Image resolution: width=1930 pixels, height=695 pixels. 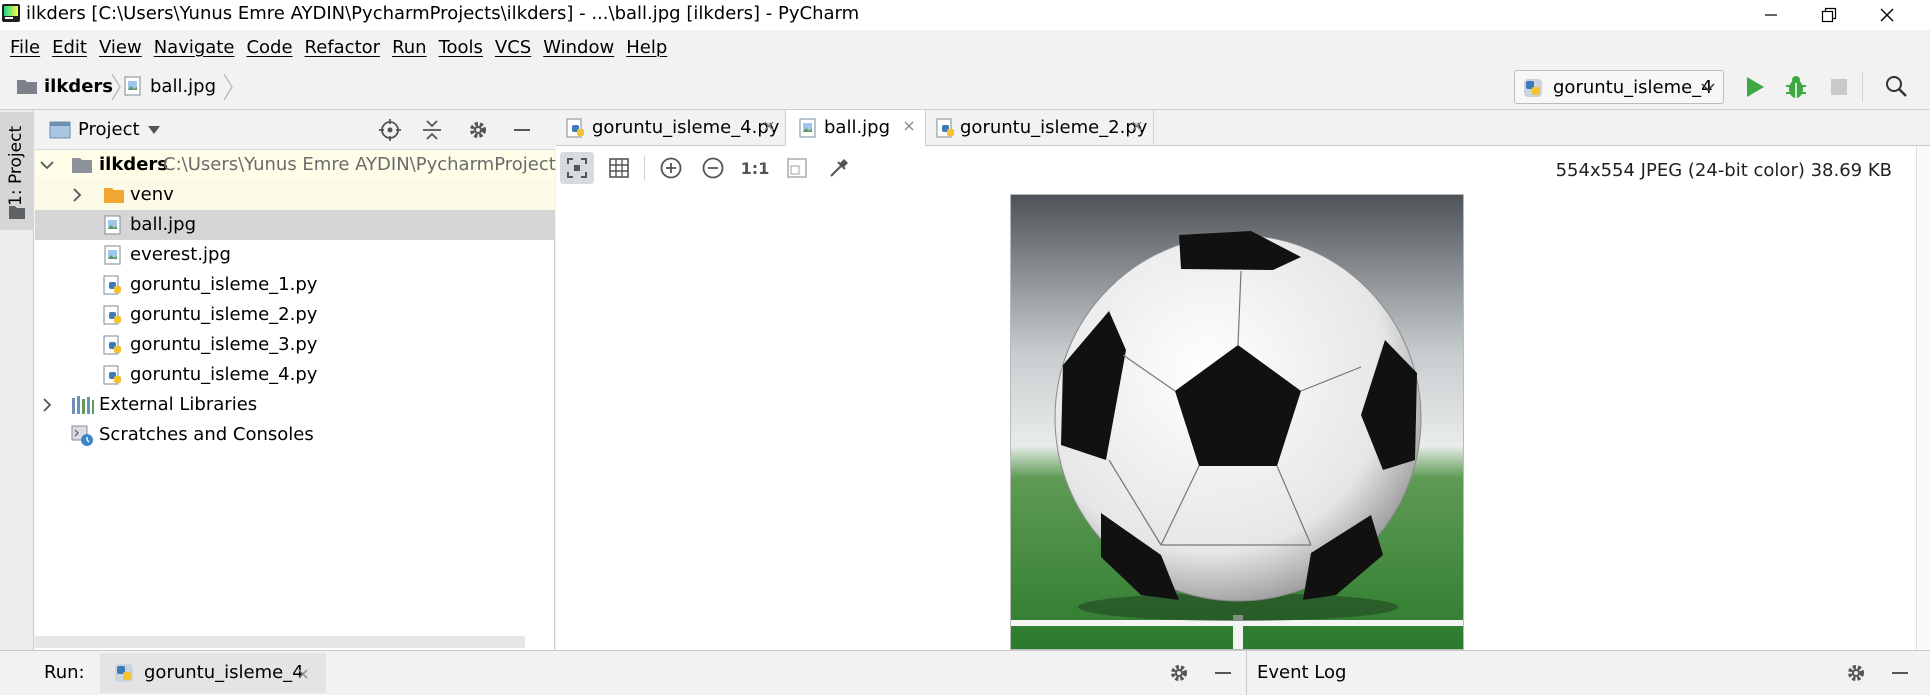 I want to click on zoom-to-fit-icon, so click(x=577, y=168).